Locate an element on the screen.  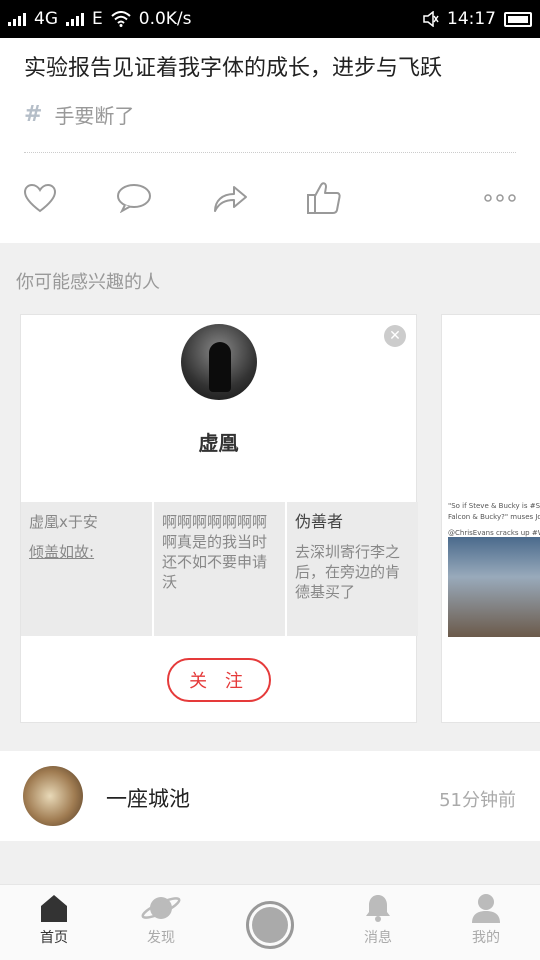
feed-item: 一座城池 51分钟前 is located at coordinates (270, 796).